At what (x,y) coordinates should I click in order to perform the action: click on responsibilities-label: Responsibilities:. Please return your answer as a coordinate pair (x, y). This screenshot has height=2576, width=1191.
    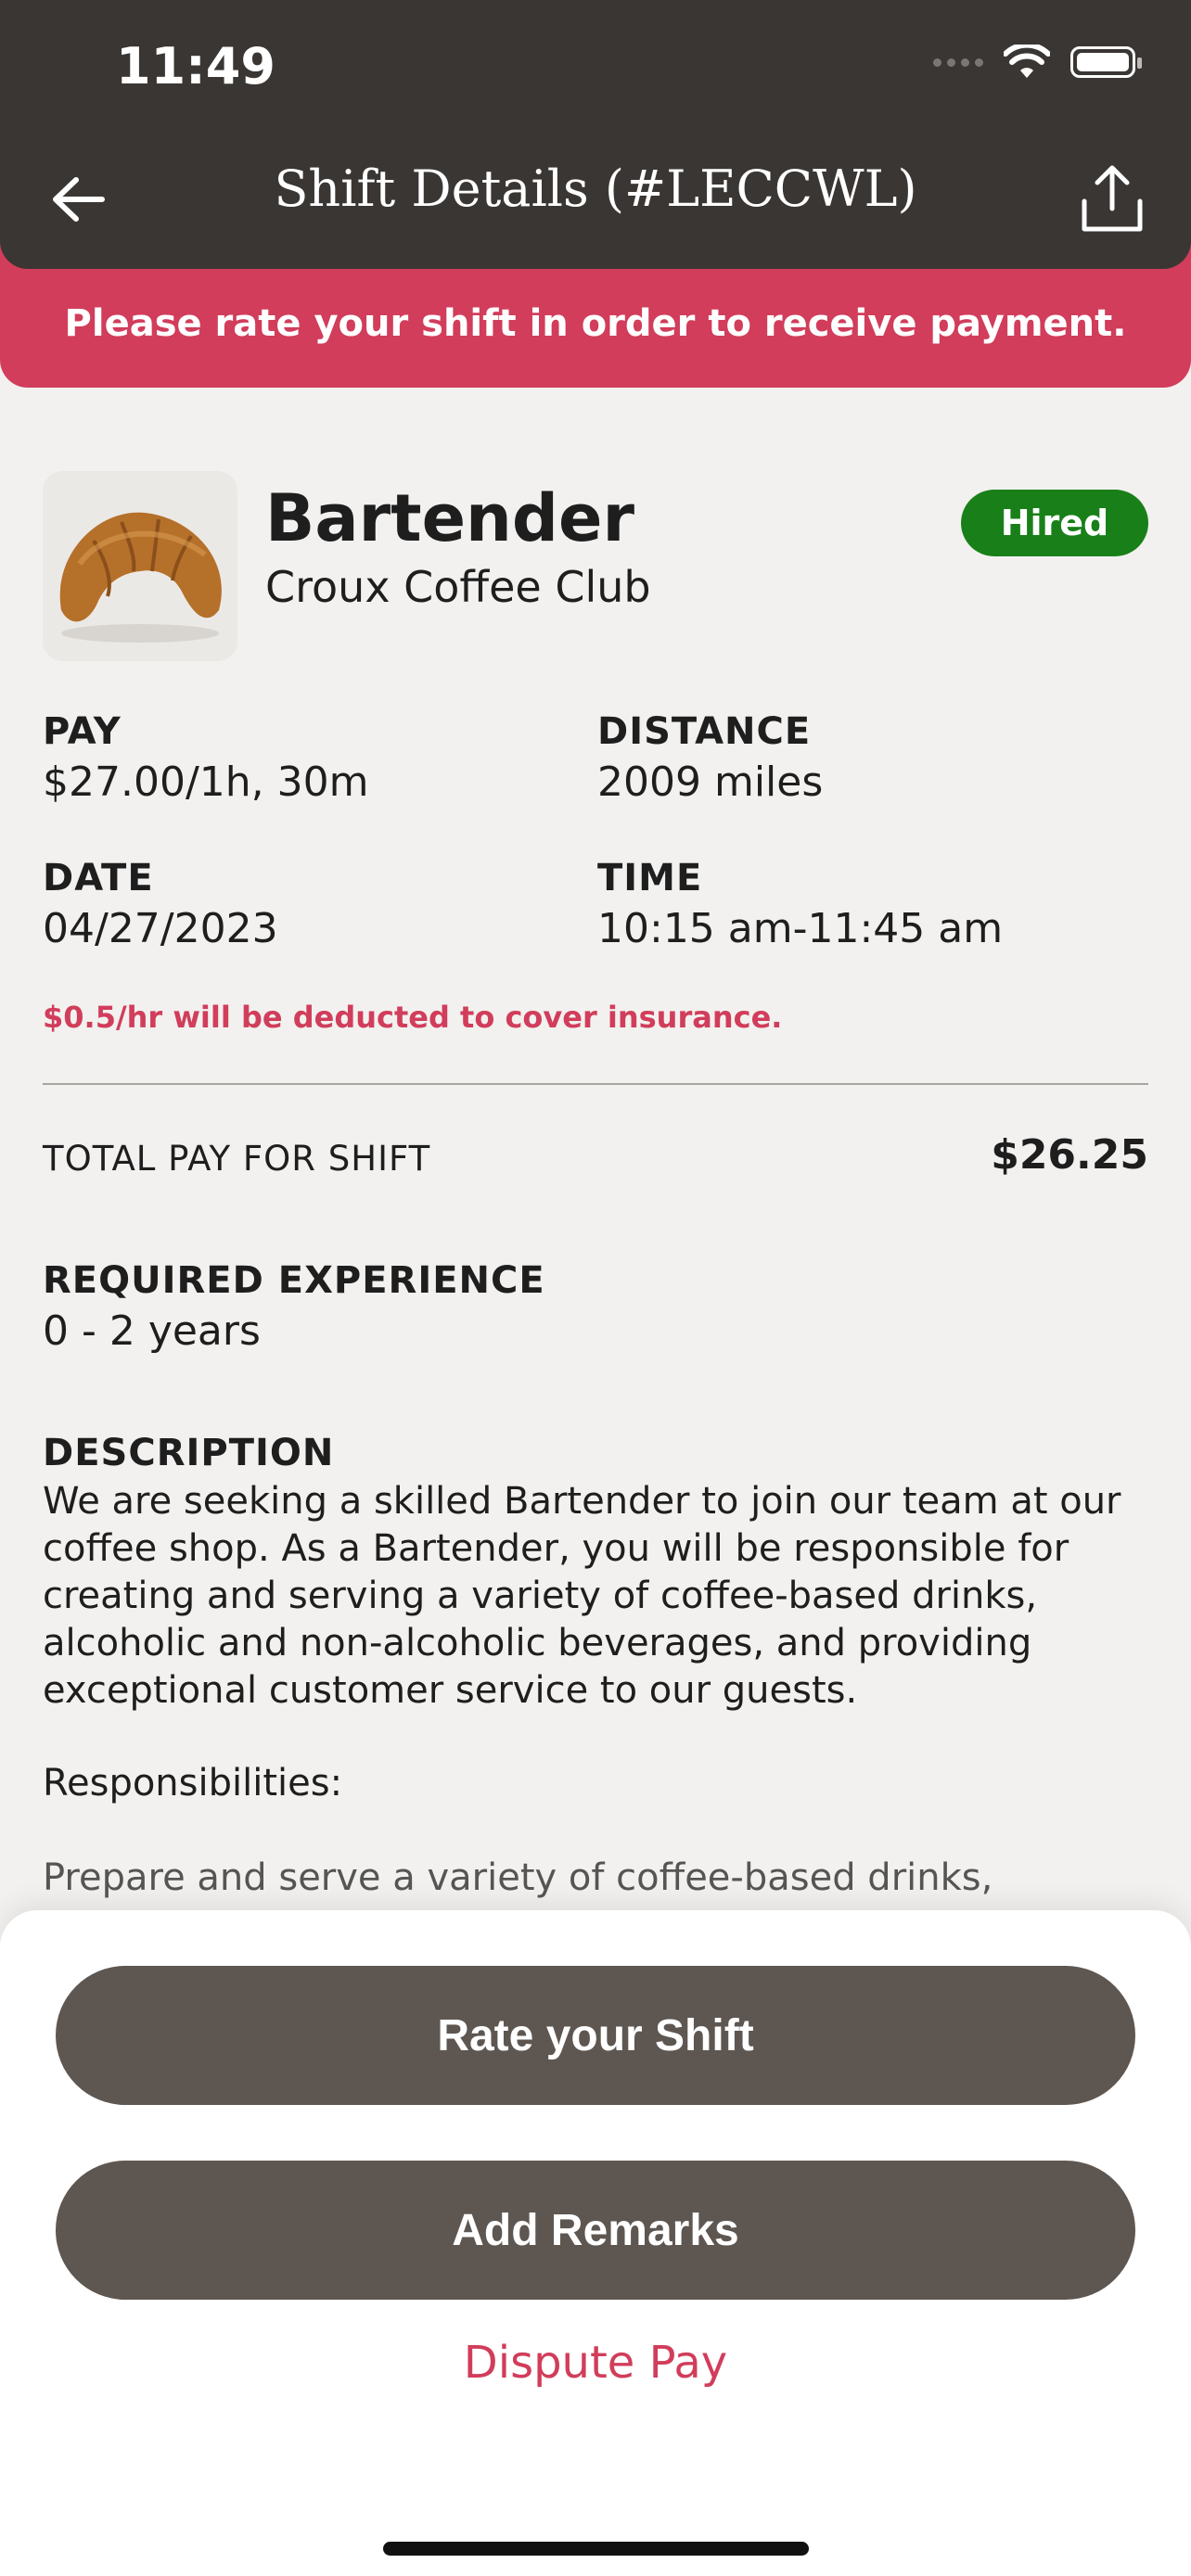
    Looking at the image, I should click on (193, 1783).